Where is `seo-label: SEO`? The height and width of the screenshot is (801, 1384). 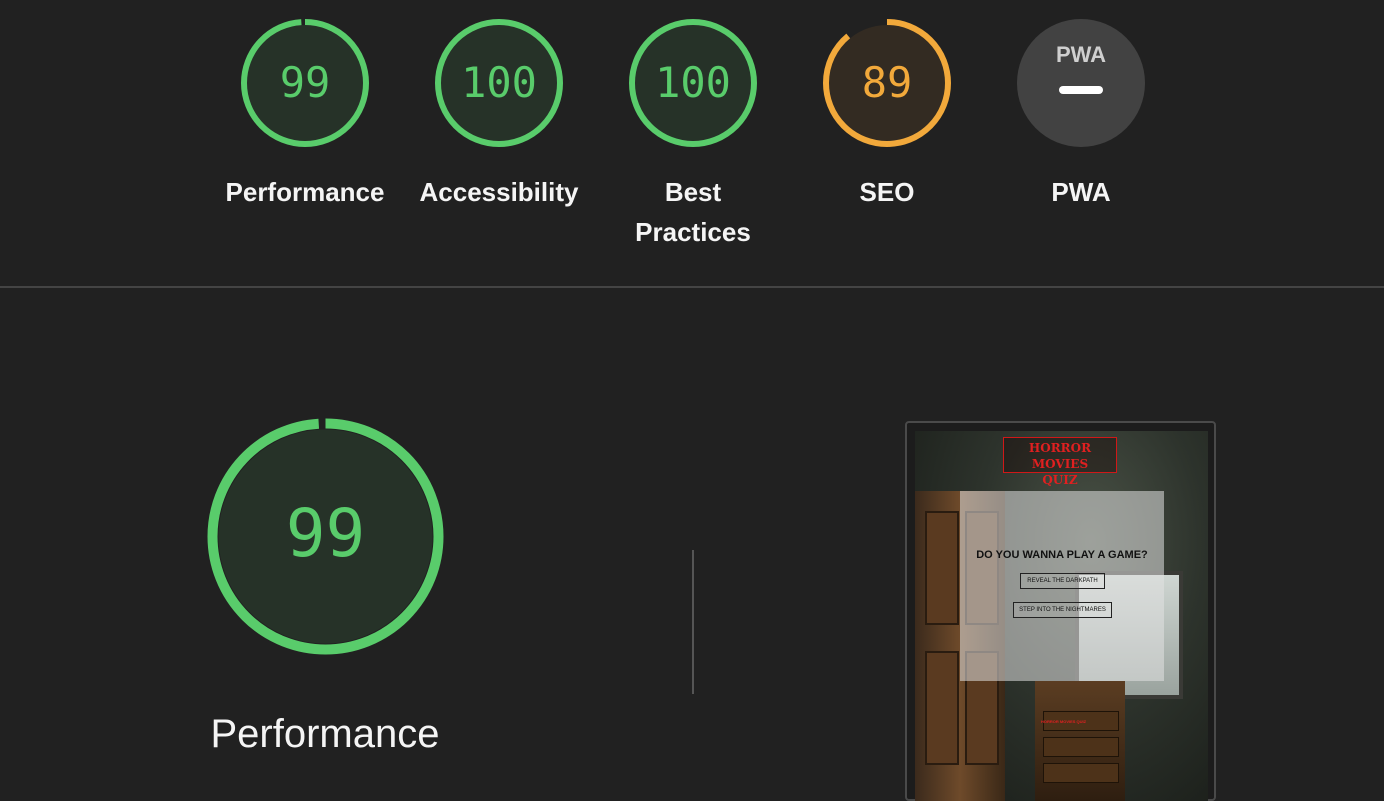 seo-label: SEO is located at coordinates (887, 192).